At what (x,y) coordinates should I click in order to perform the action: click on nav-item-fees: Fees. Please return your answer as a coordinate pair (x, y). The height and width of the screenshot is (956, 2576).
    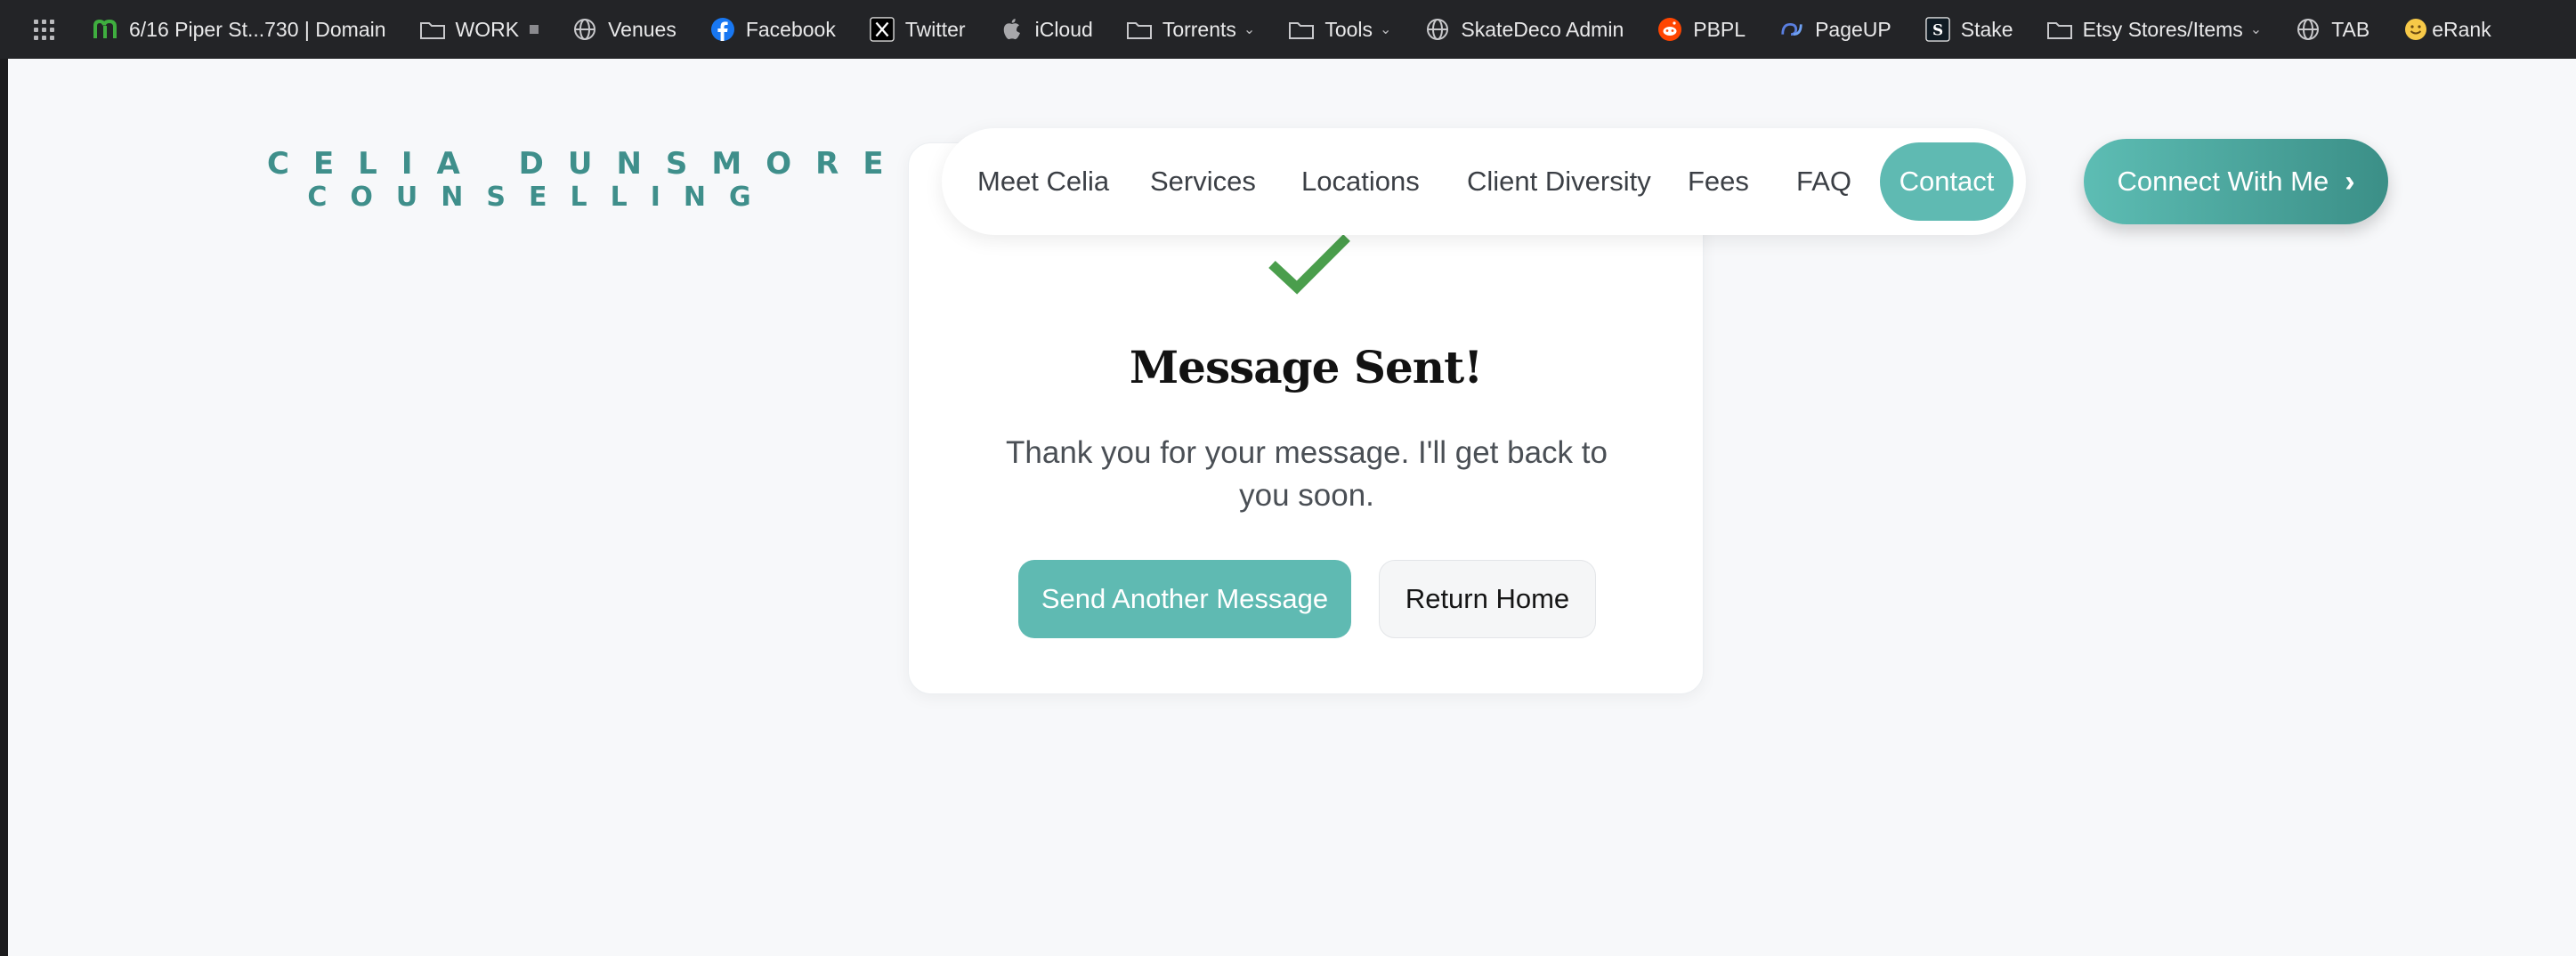
    Looking at the image, I should click on (1719, 181).